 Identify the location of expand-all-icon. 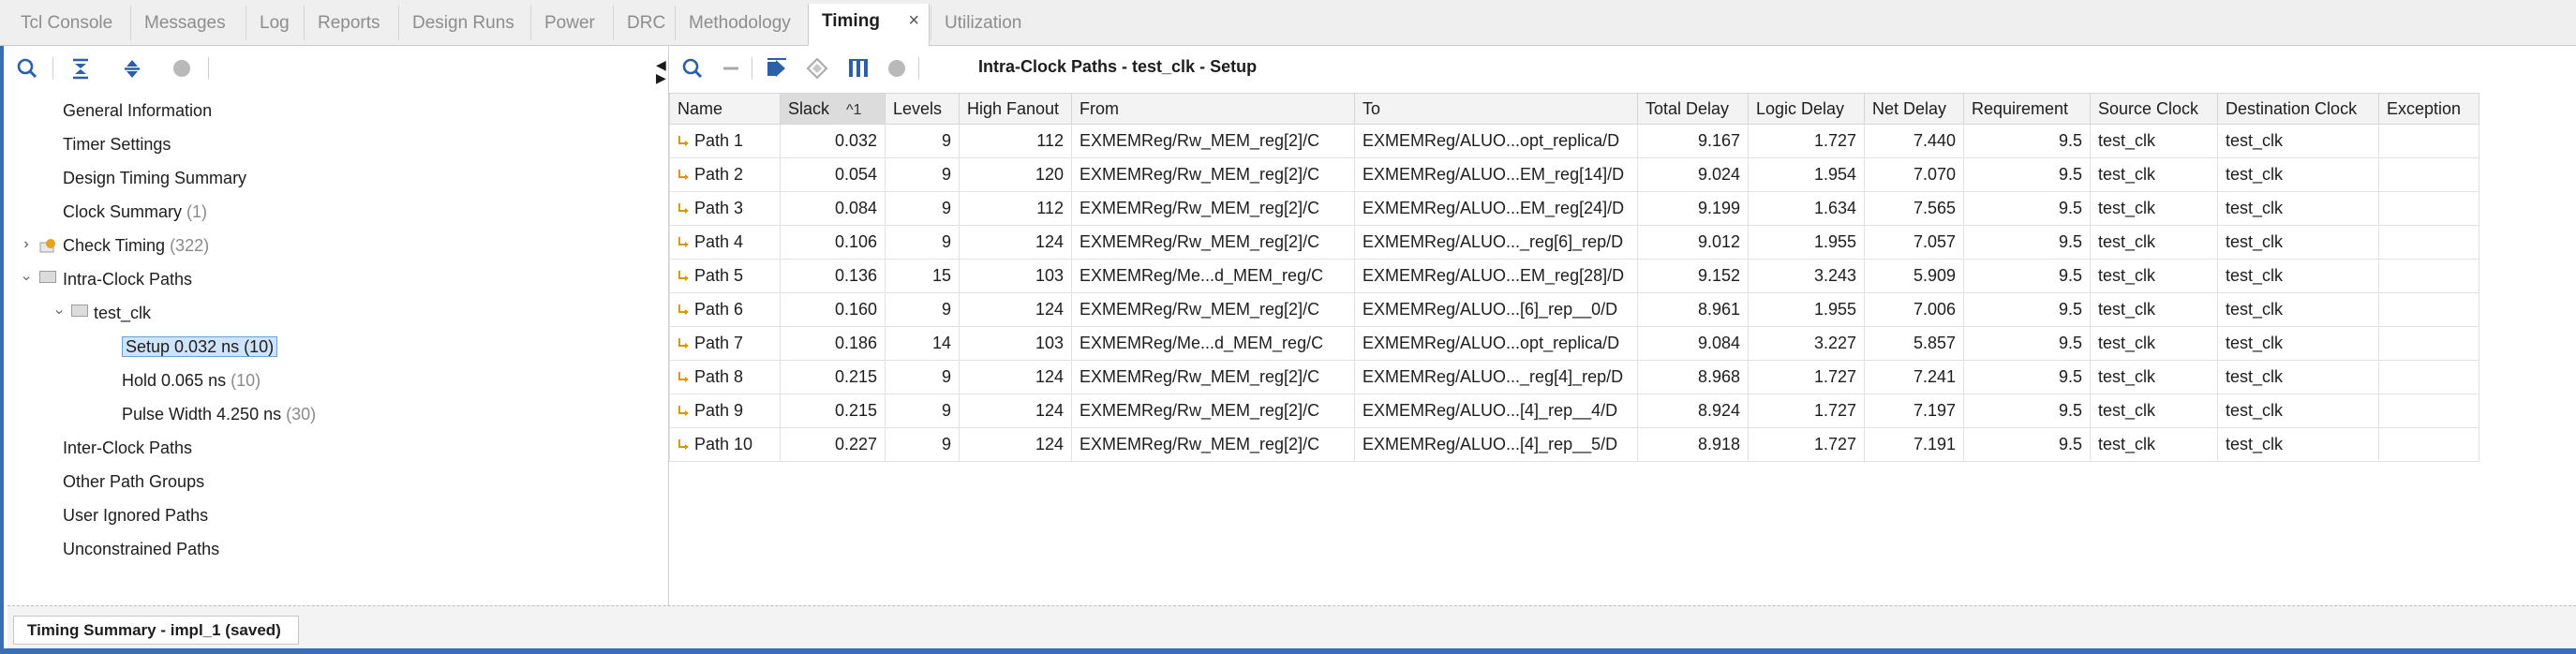
(132, 68).